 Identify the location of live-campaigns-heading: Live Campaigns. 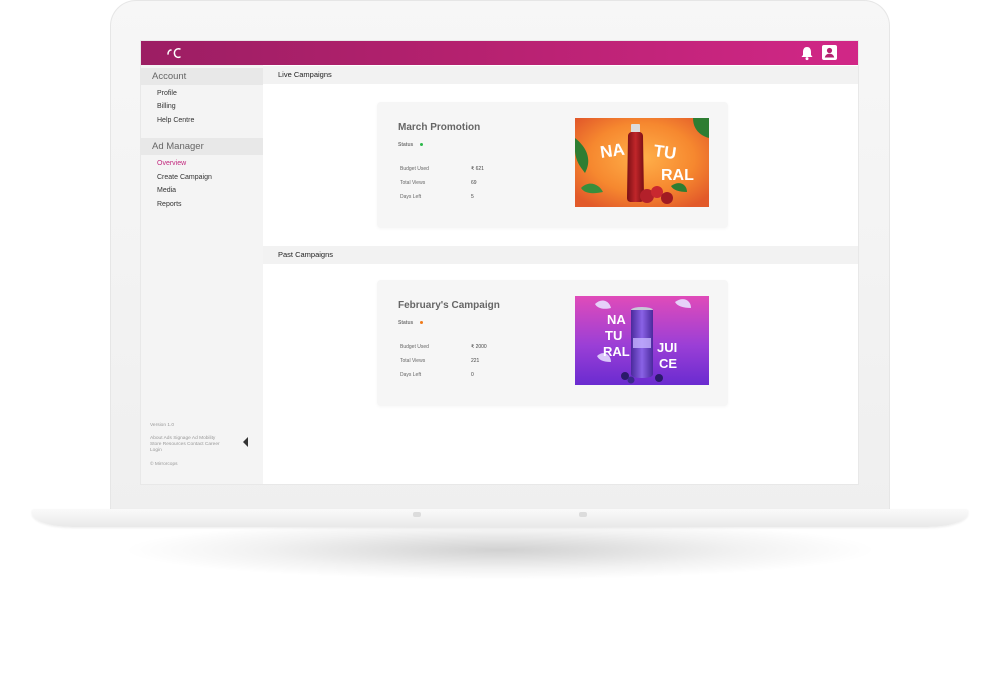
(560, 75).